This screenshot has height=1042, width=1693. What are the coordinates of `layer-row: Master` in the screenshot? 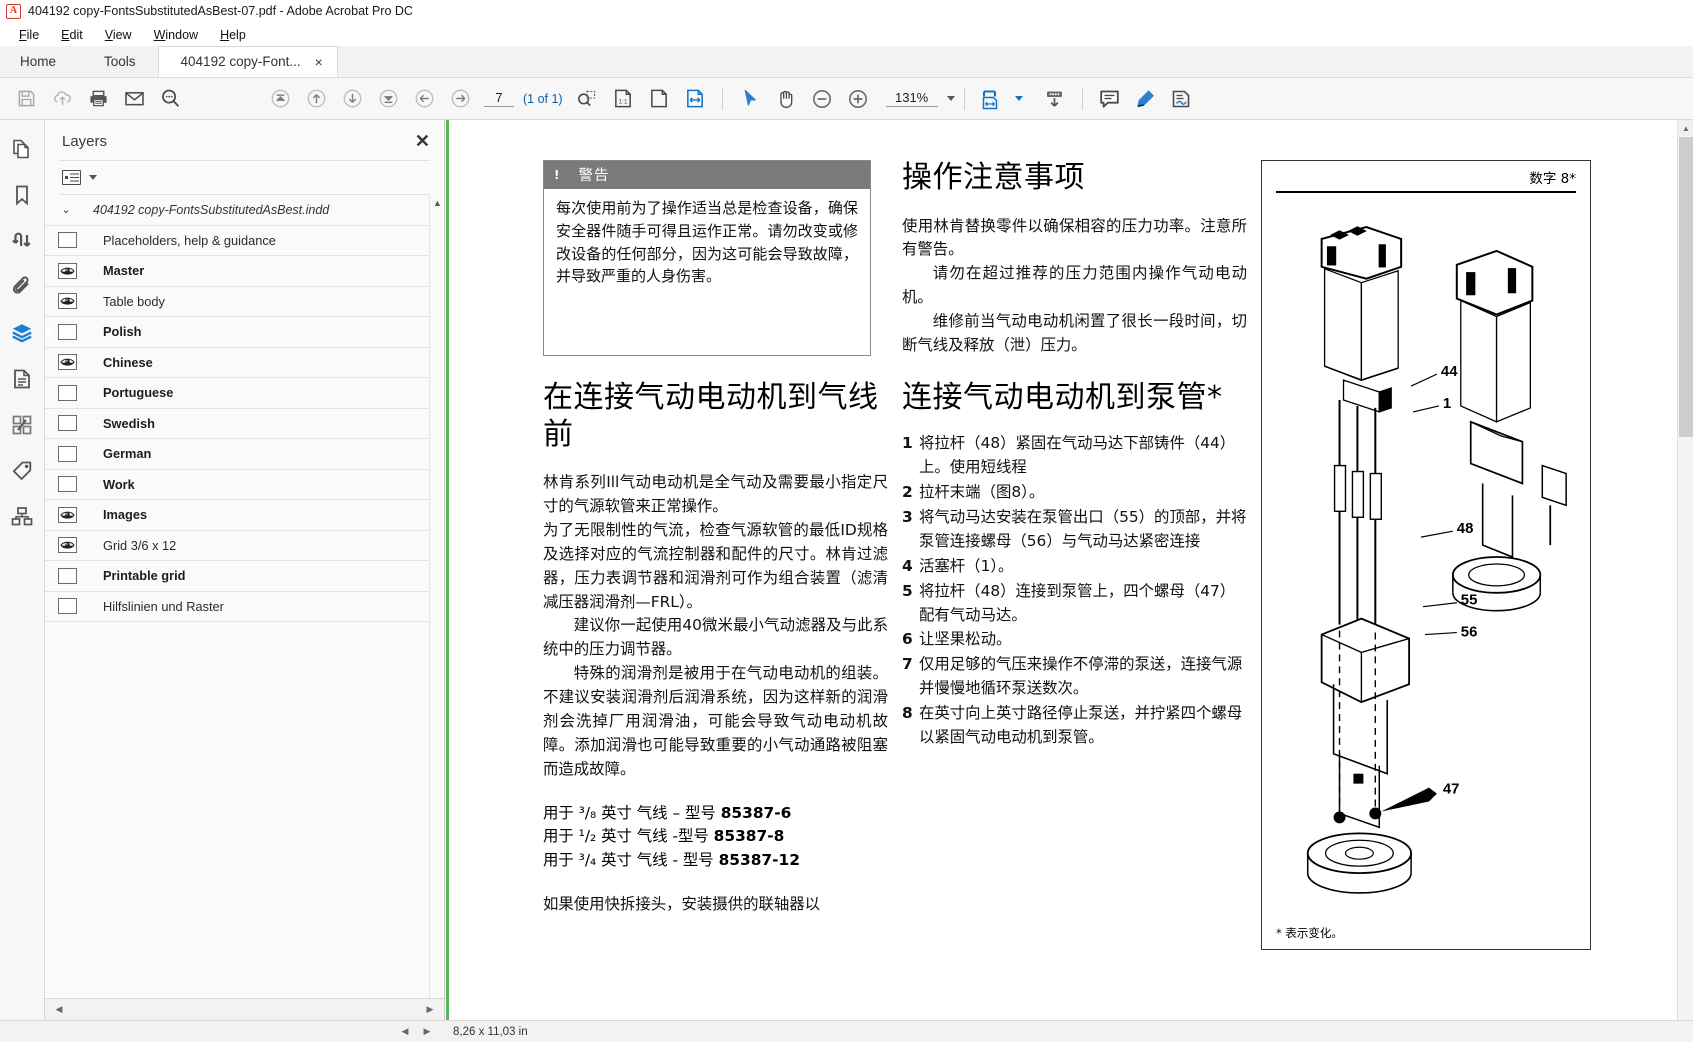 It's located at (244, 271).